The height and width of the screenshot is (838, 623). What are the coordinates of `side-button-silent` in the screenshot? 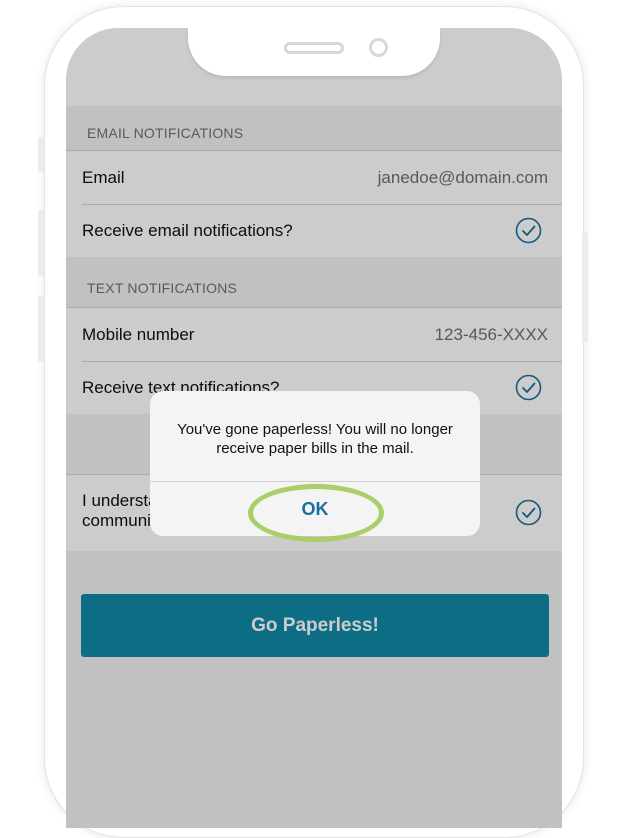 It's located at (41, 154).